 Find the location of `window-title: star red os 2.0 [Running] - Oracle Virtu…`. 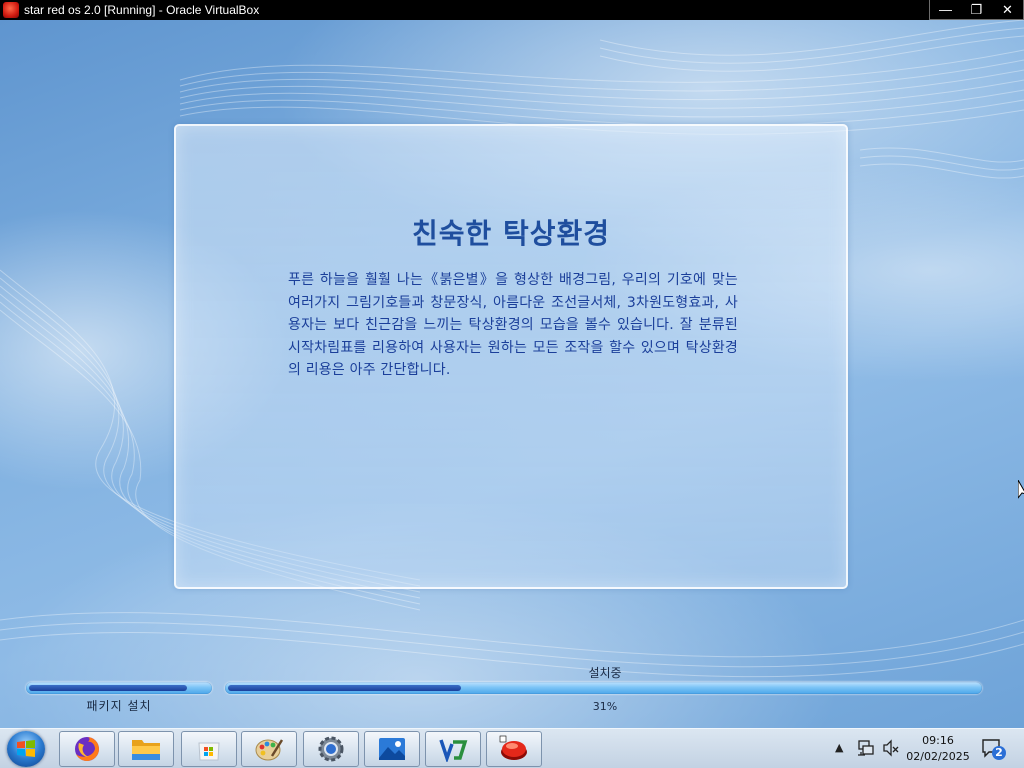

window-title: star red os 2.0 [Running] - Oracle Virtu… is located at coordinates (142, 10).